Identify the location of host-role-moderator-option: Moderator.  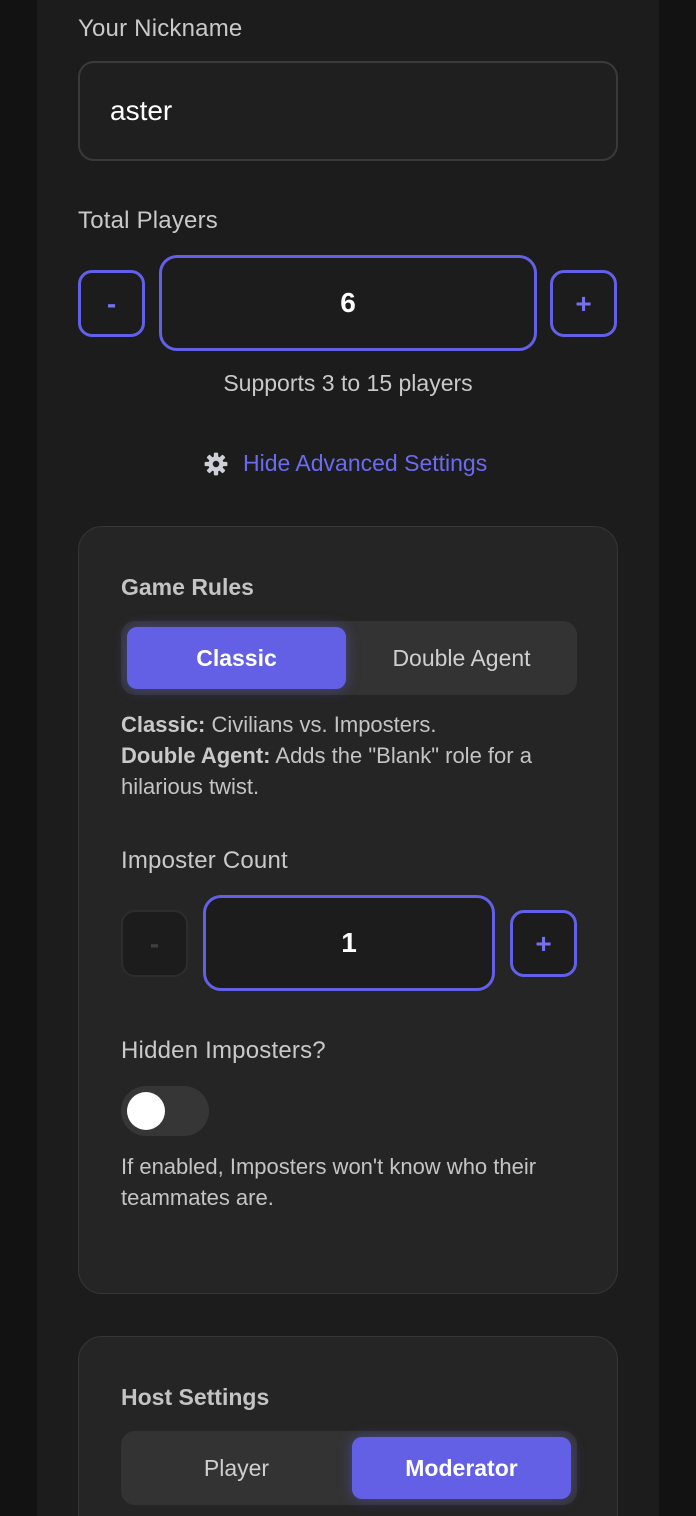
(461, 1468).